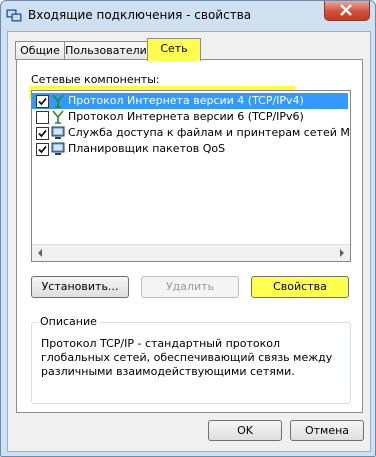 This screenshot has width=376, height=457. I want to click on tab-users: Пользователи, so click(106, 50).